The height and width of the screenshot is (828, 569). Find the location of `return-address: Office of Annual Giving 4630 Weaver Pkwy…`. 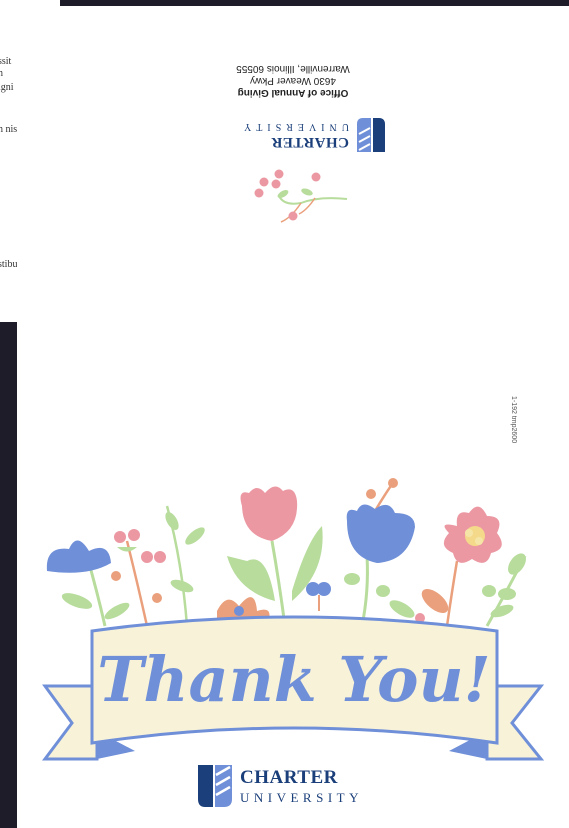

return-address: Office of Annual Giving 4630 Weaver Pkwy… is located at coordinates (293, 80).